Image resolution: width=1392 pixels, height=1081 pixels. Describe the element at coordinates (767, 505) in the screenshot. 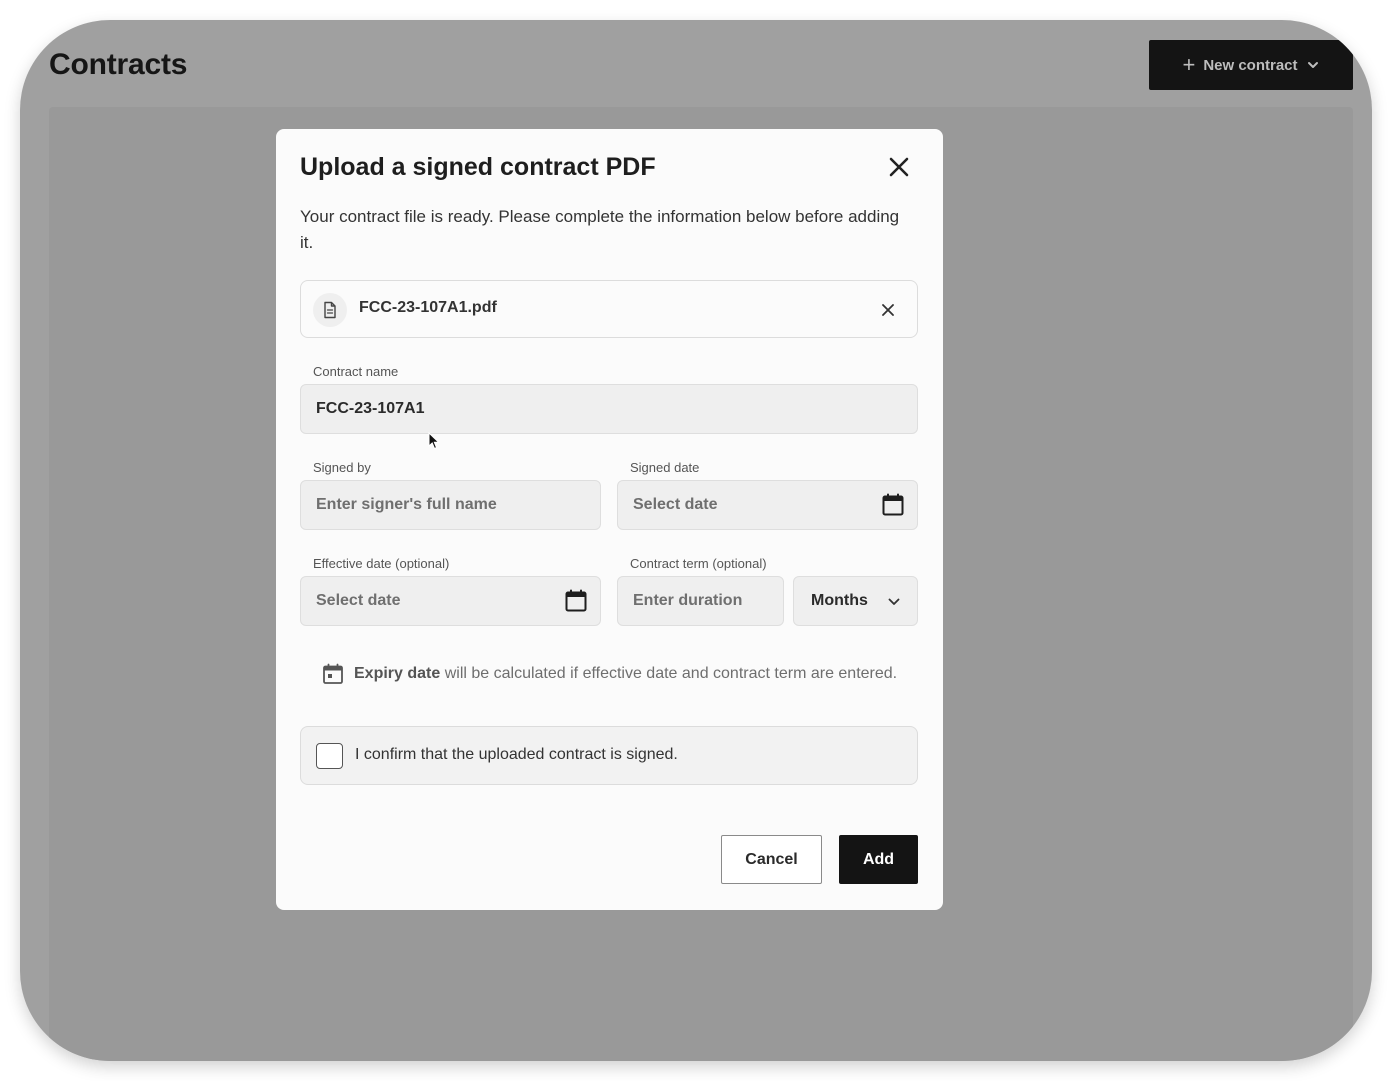

I see `signed-date-input: Select date` at that location.